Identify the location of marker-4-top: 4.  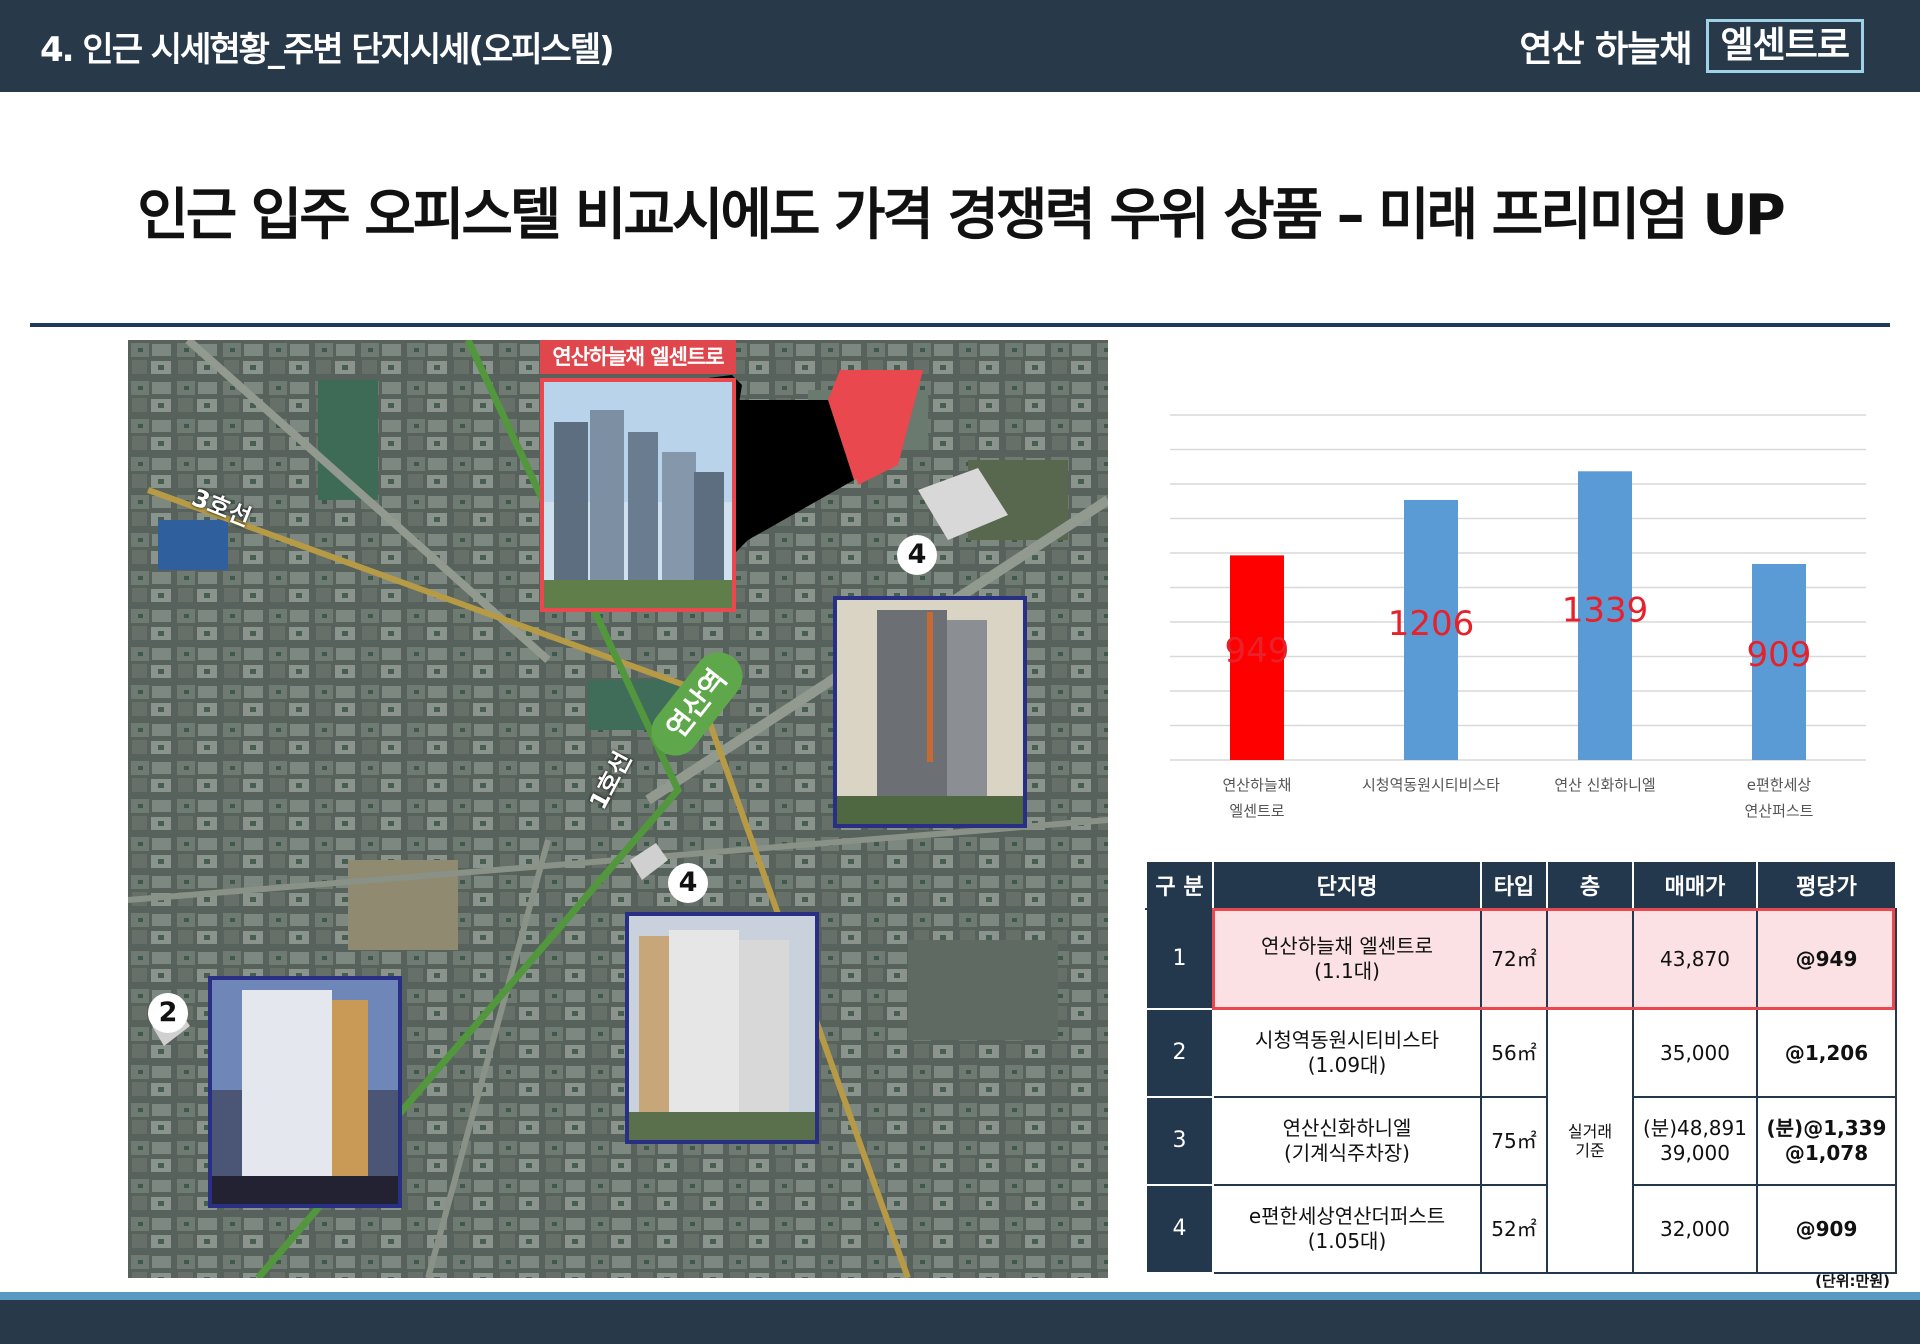
(917, 555).